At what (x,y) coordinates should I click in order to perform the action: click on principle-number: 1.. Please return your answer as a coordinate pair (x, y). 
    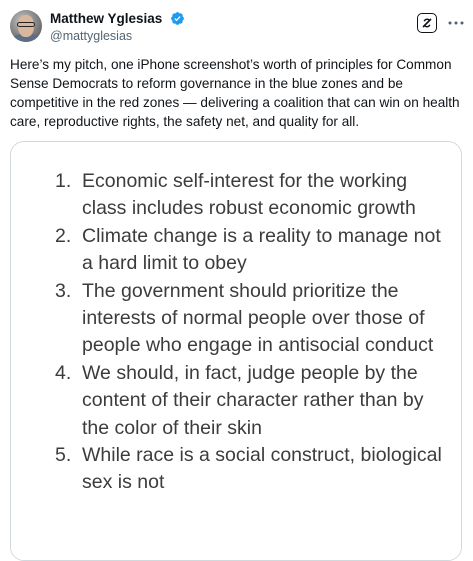
    Looking at the image, I should click on (63, 181).